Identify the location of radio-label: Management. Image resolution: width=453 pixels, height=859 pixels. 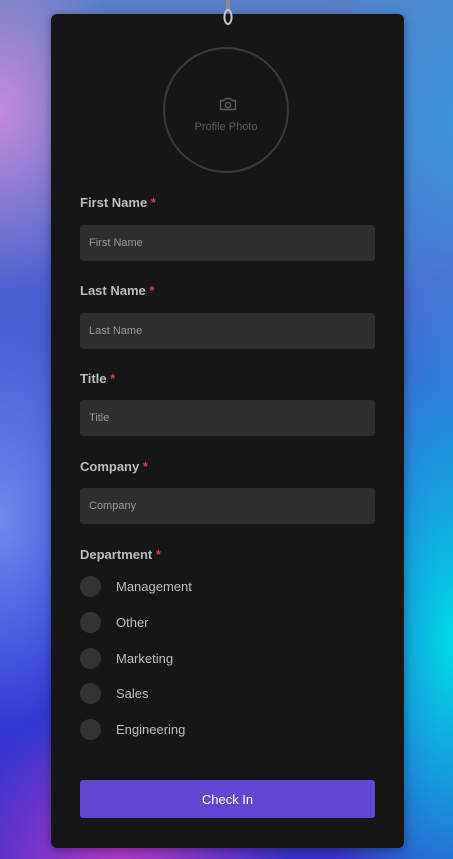
(154, 586).